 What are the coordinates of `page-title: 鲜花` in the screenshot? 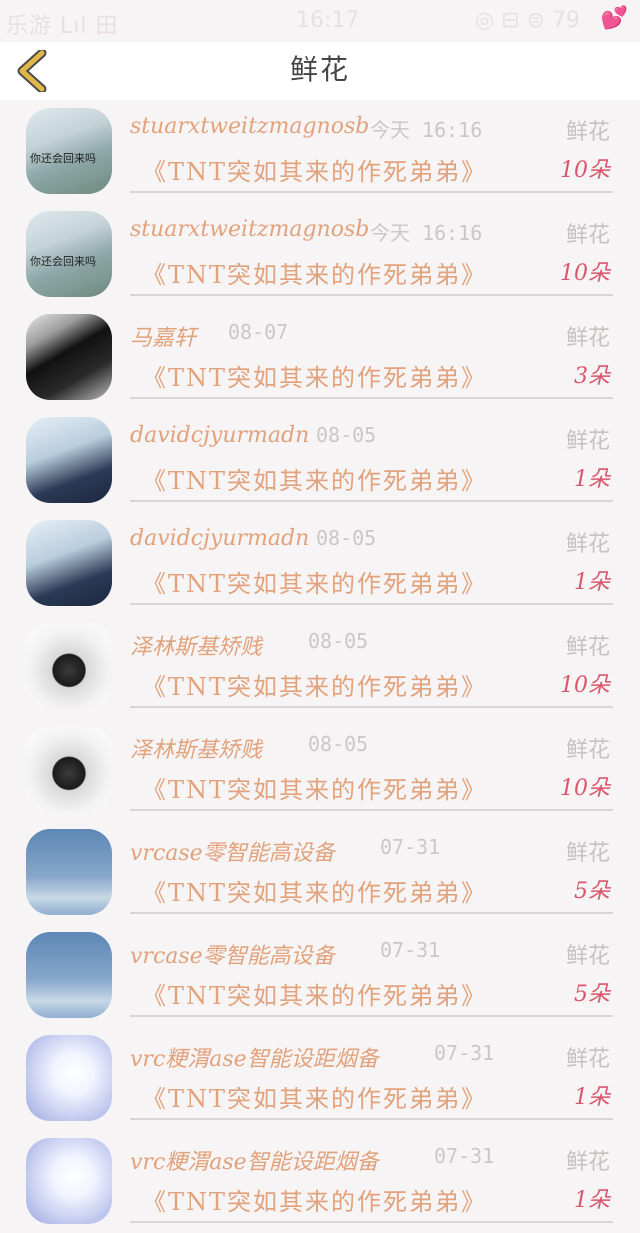 It's located at (319, 69).